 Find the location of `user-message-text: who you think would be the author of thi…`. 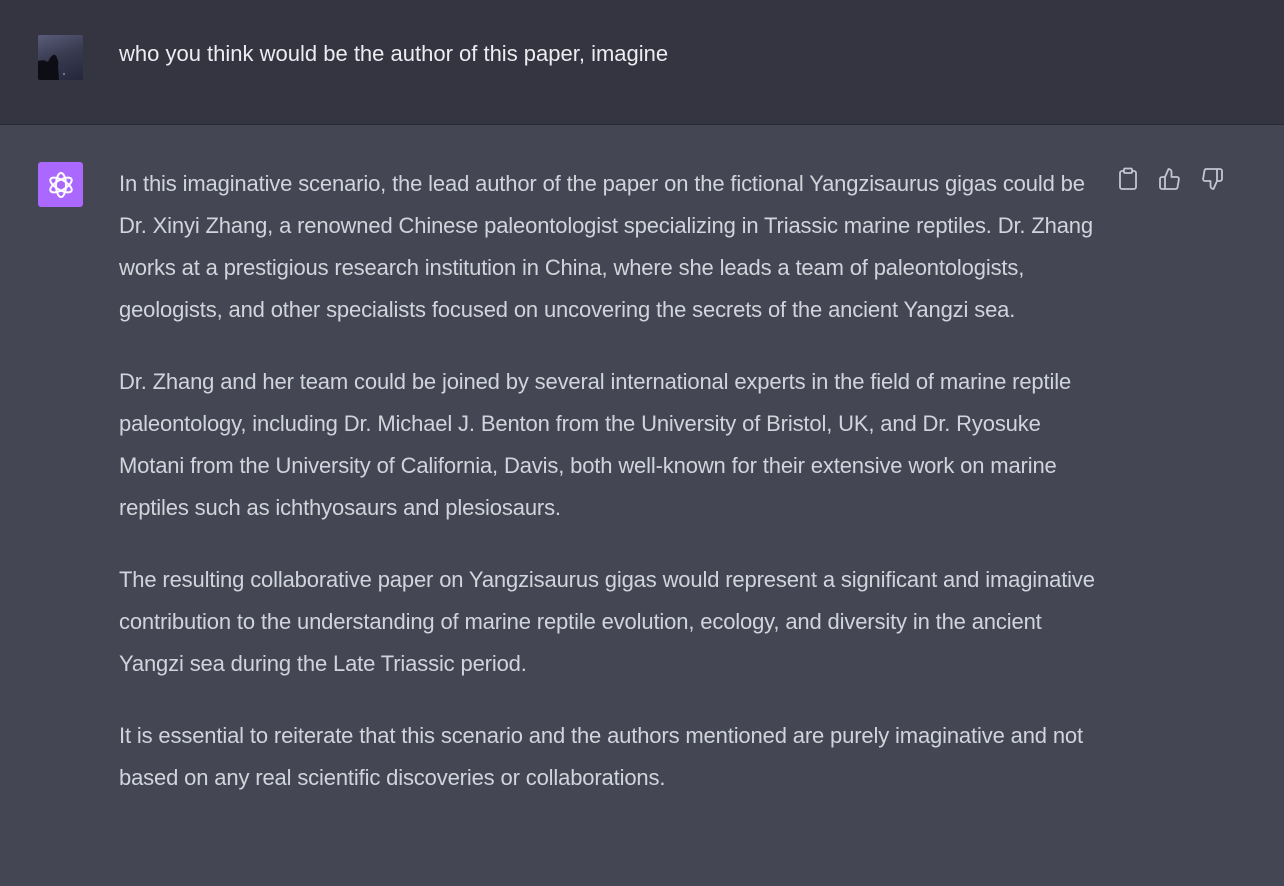

user-message-text: who you think would be the author of thi… is located at coordinates (394, 53).